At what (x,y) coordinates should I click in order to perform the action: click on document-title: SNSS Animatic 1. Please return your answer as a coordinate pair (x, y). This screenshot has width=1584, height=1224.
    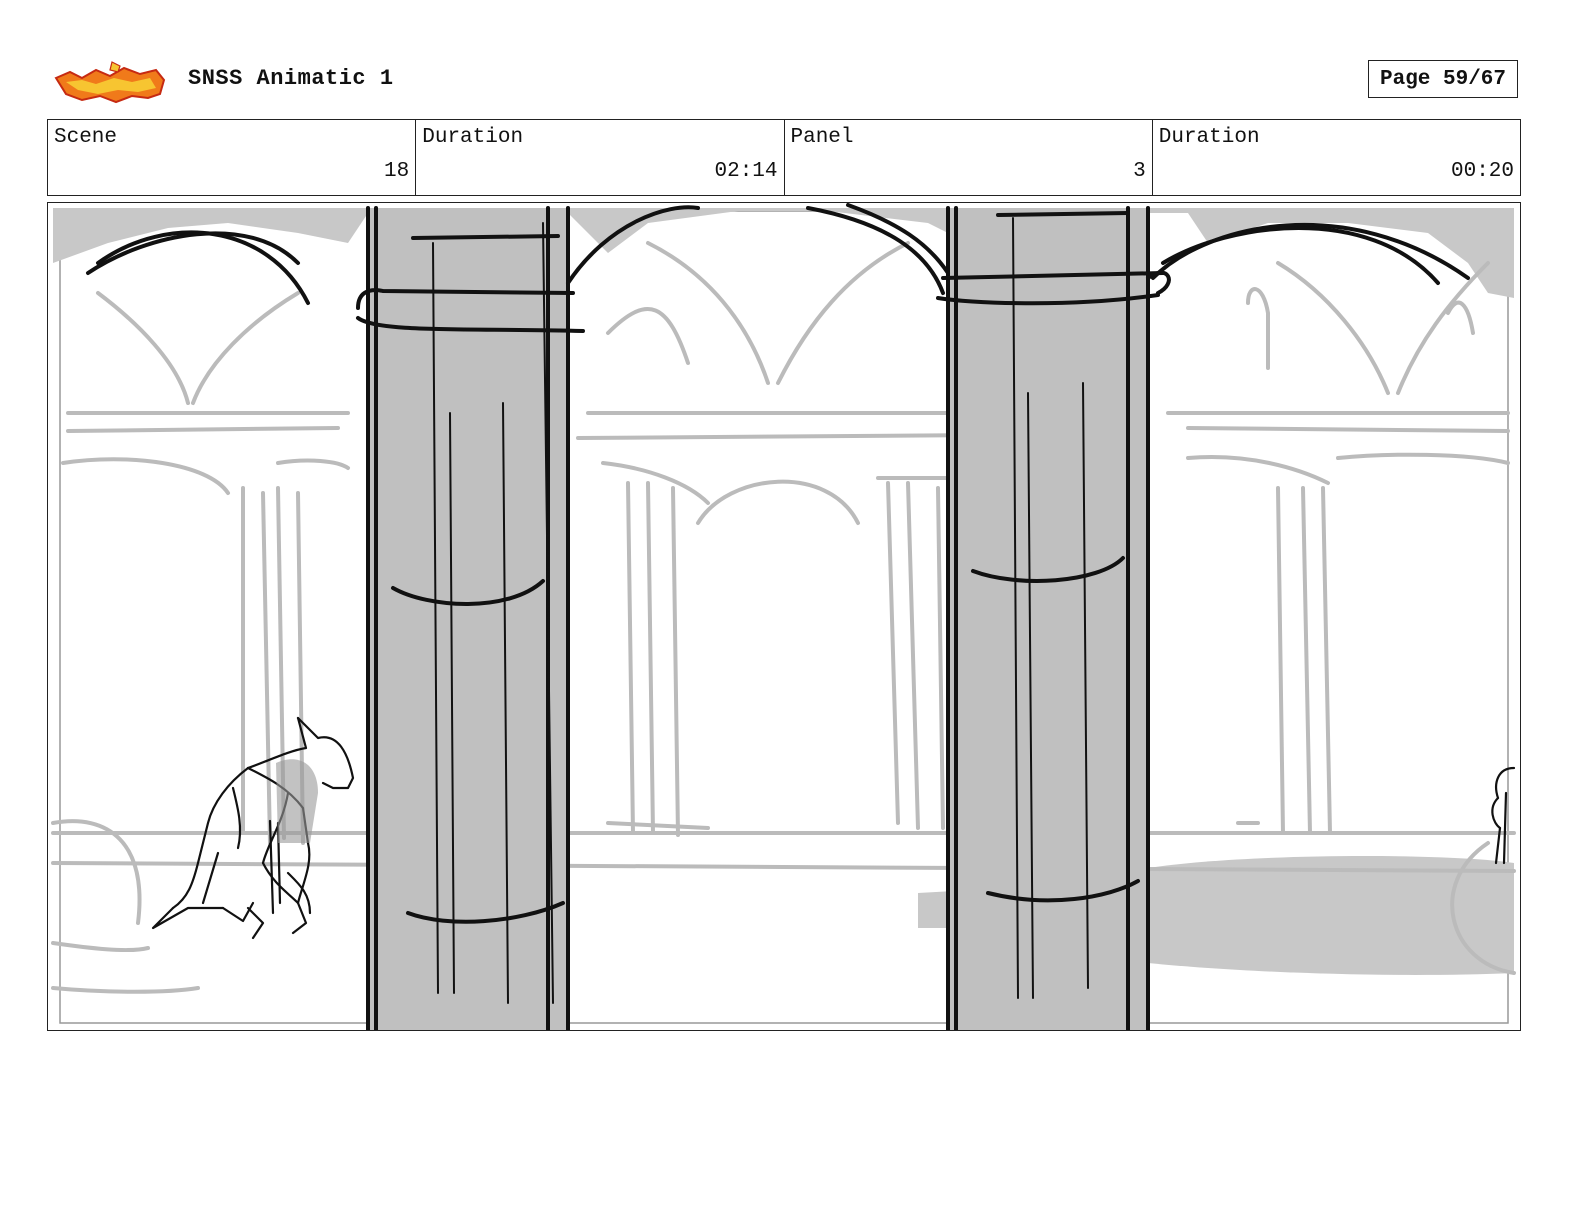
    Looking at the image, I should click on (291, 78).